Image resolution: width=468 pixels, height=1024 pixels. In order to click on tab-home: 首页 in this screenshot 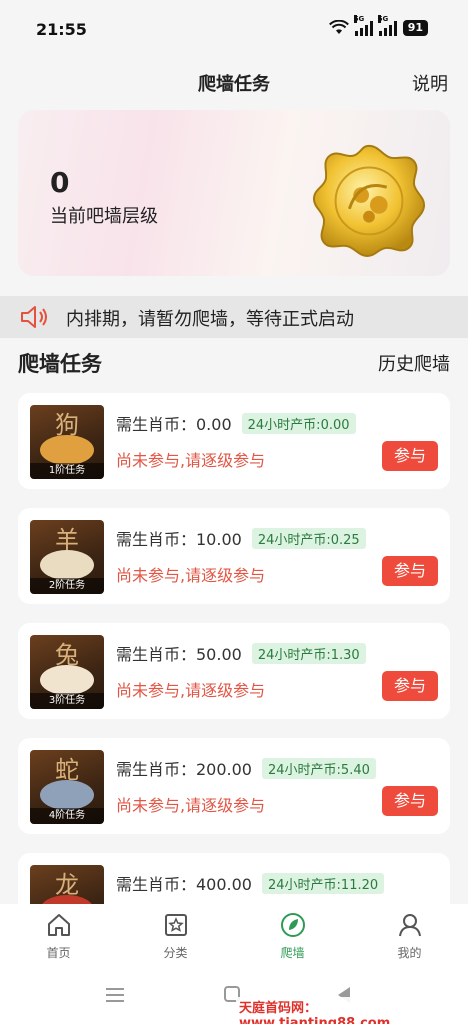, I will do `click(58, 936)`.